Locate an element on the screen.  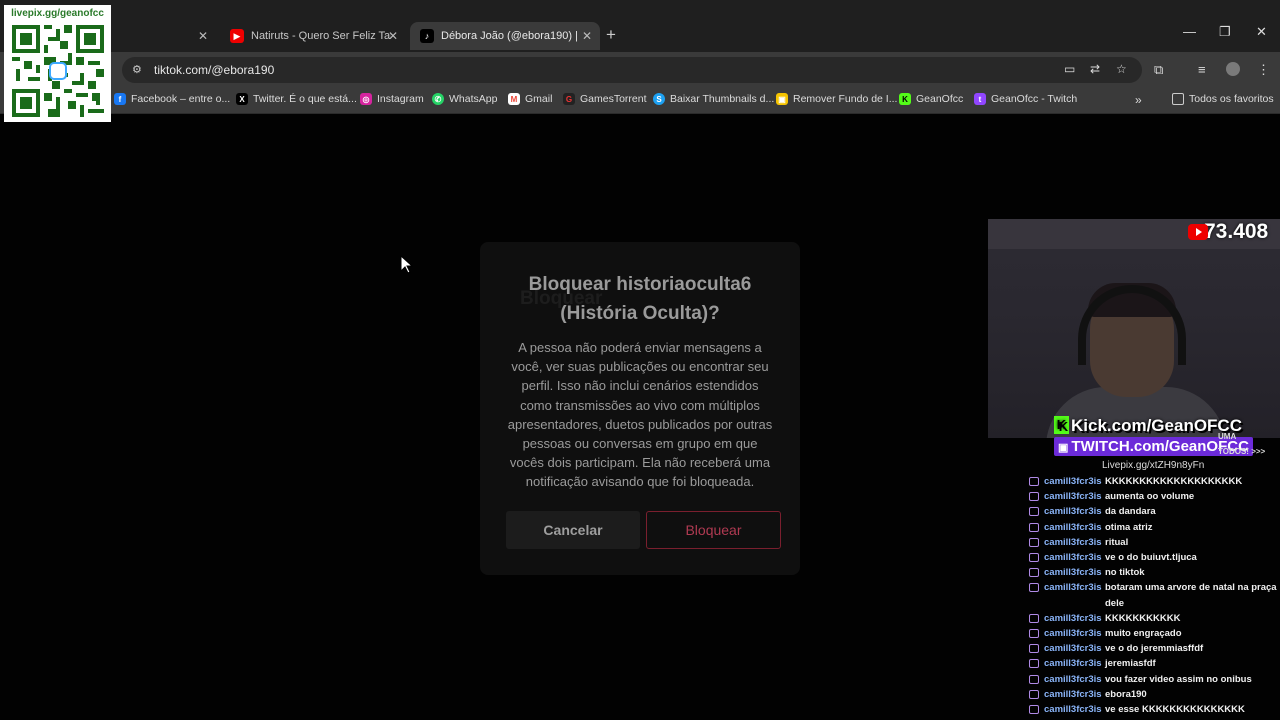
bookmark-label: Instagram is located at coordinates (400, 99).